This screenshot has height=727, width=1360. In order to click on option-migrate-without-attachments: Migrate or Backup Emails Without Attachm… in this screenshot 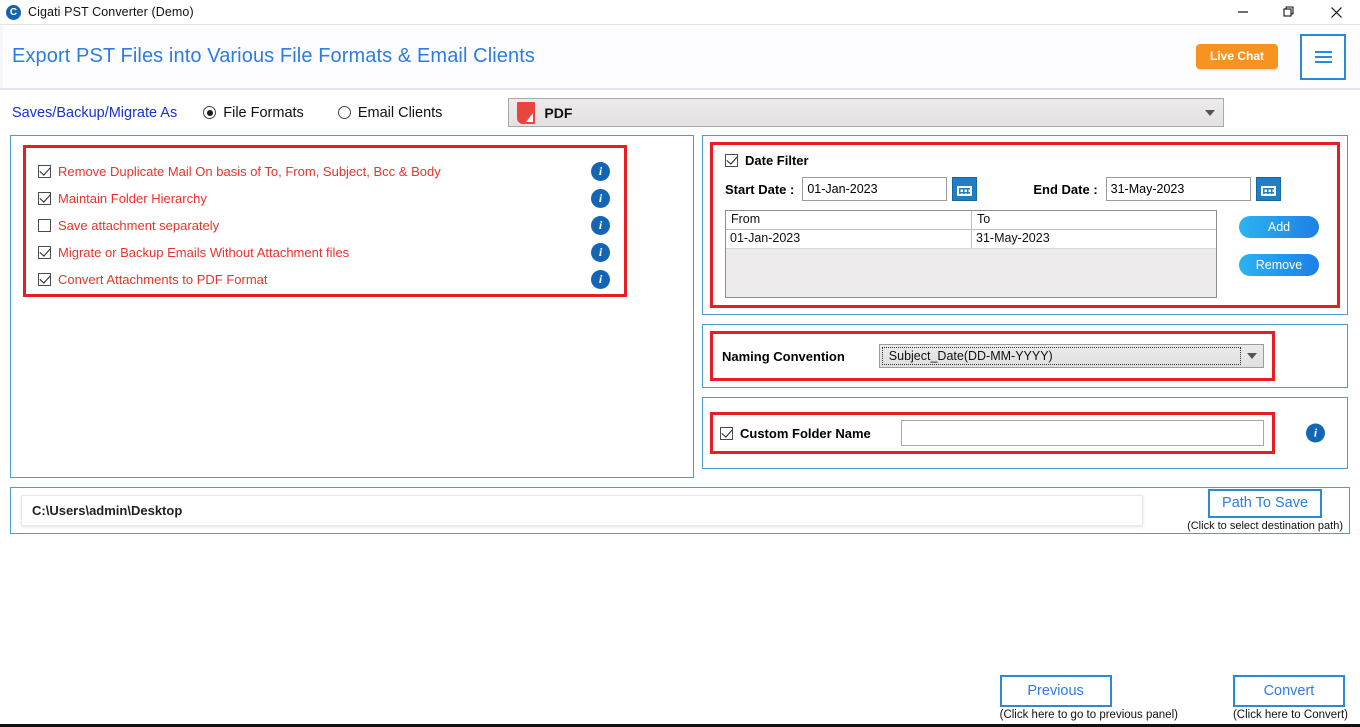, I will do `click(325, 252)`.